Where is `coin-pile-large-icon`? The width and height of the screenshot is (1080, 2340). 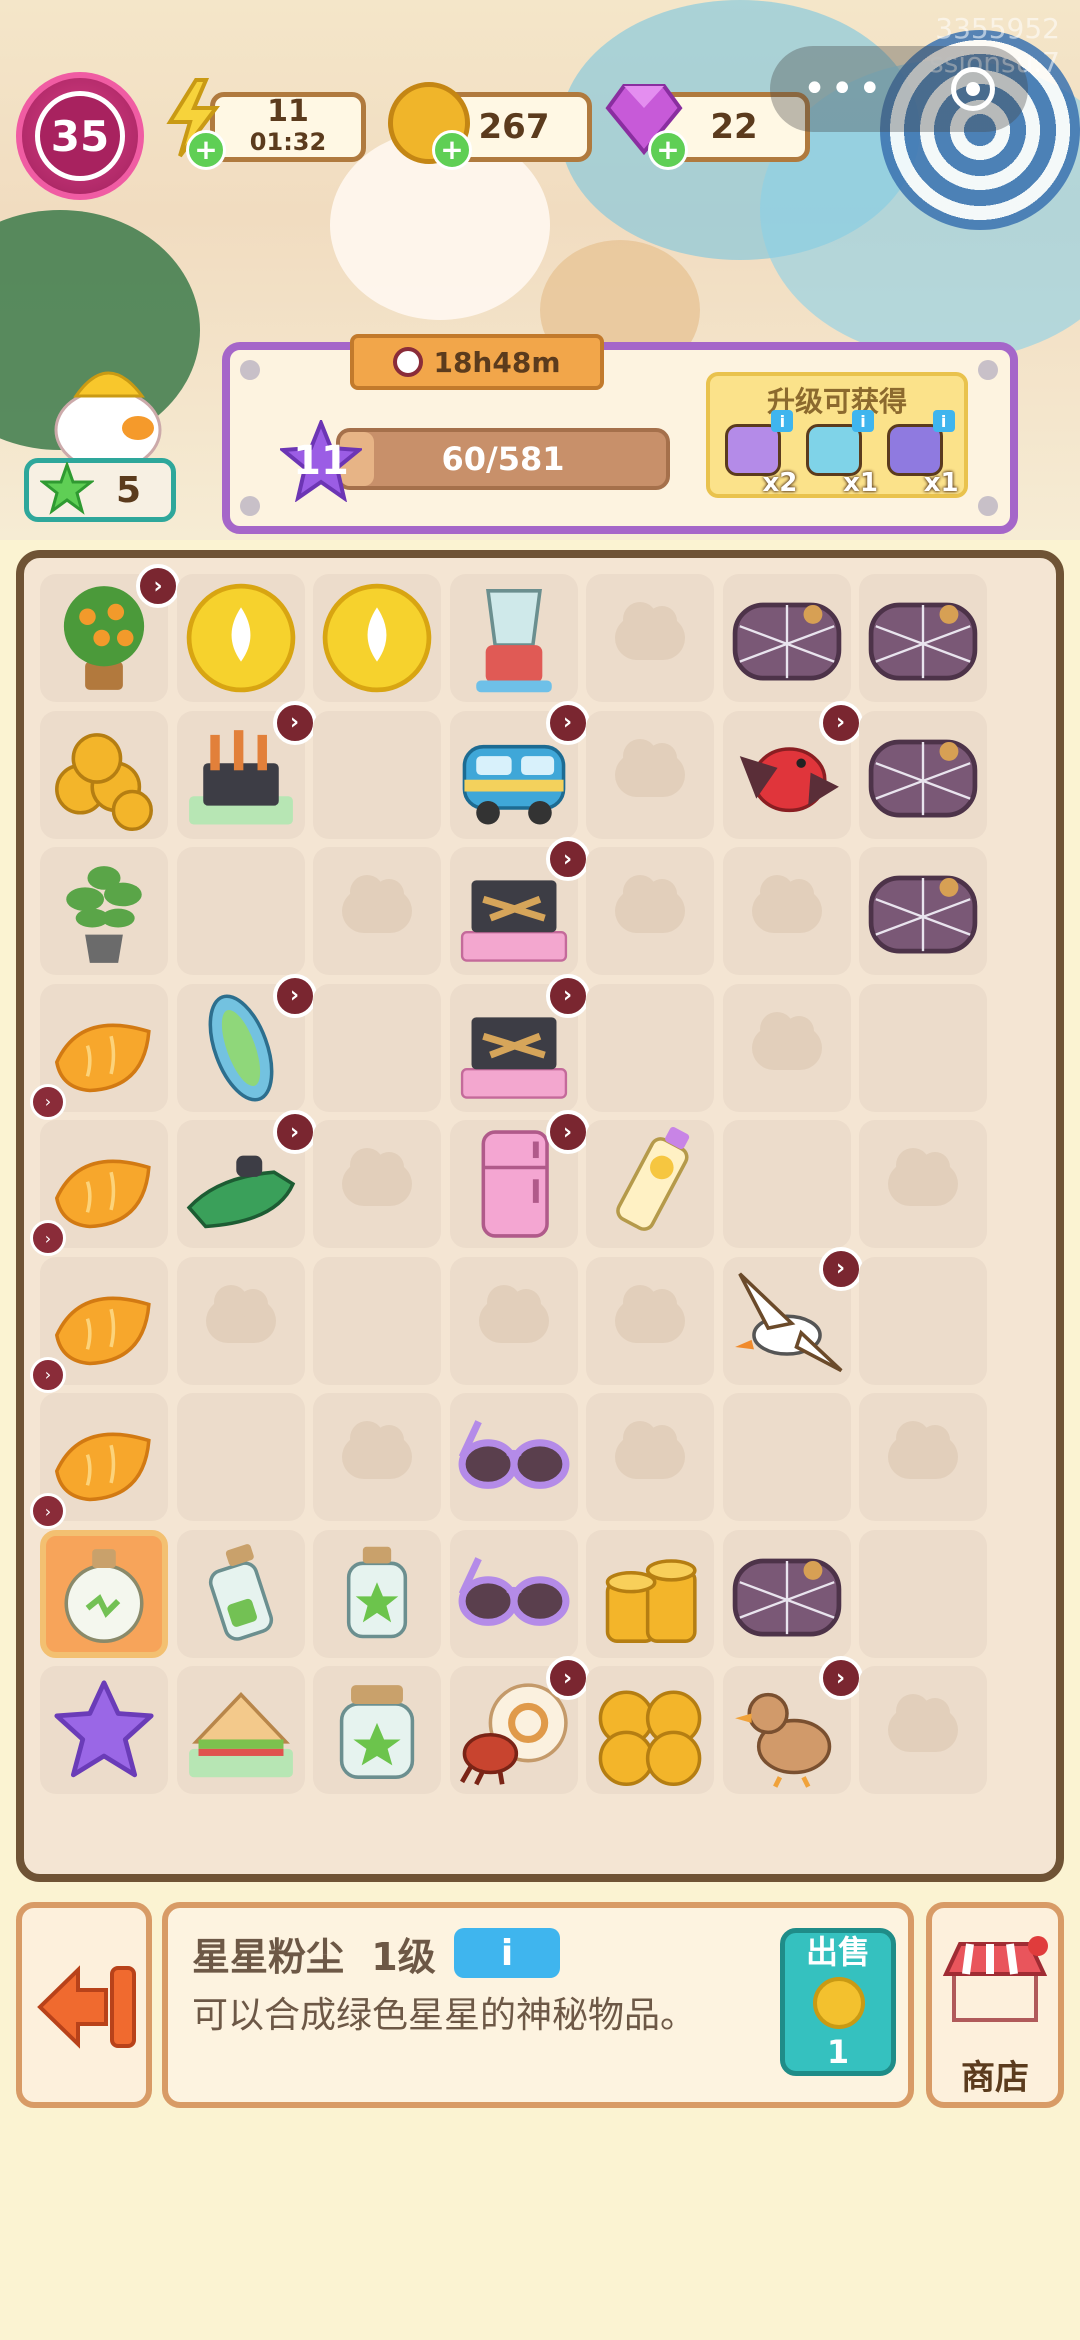
coin-pile-large-icon is located at coordinates (650, 1730).